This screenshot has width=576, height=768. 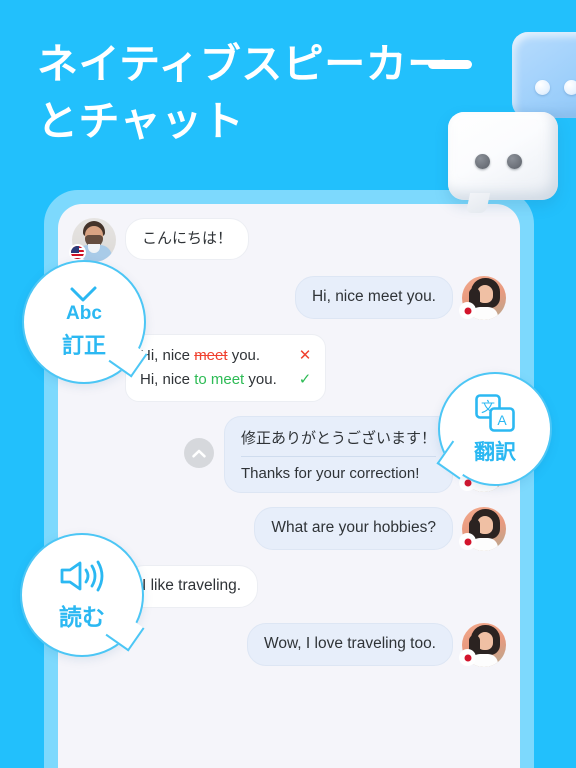 I want to click on chat-message-row: What are your hobbies?, so click(x=289, y=529).